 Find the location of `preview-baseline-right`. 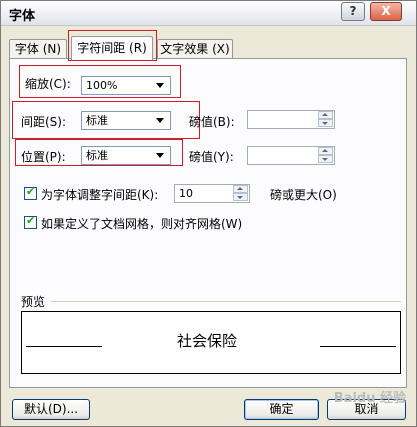

preview-baseline-right is located at coordinates (358, 346).